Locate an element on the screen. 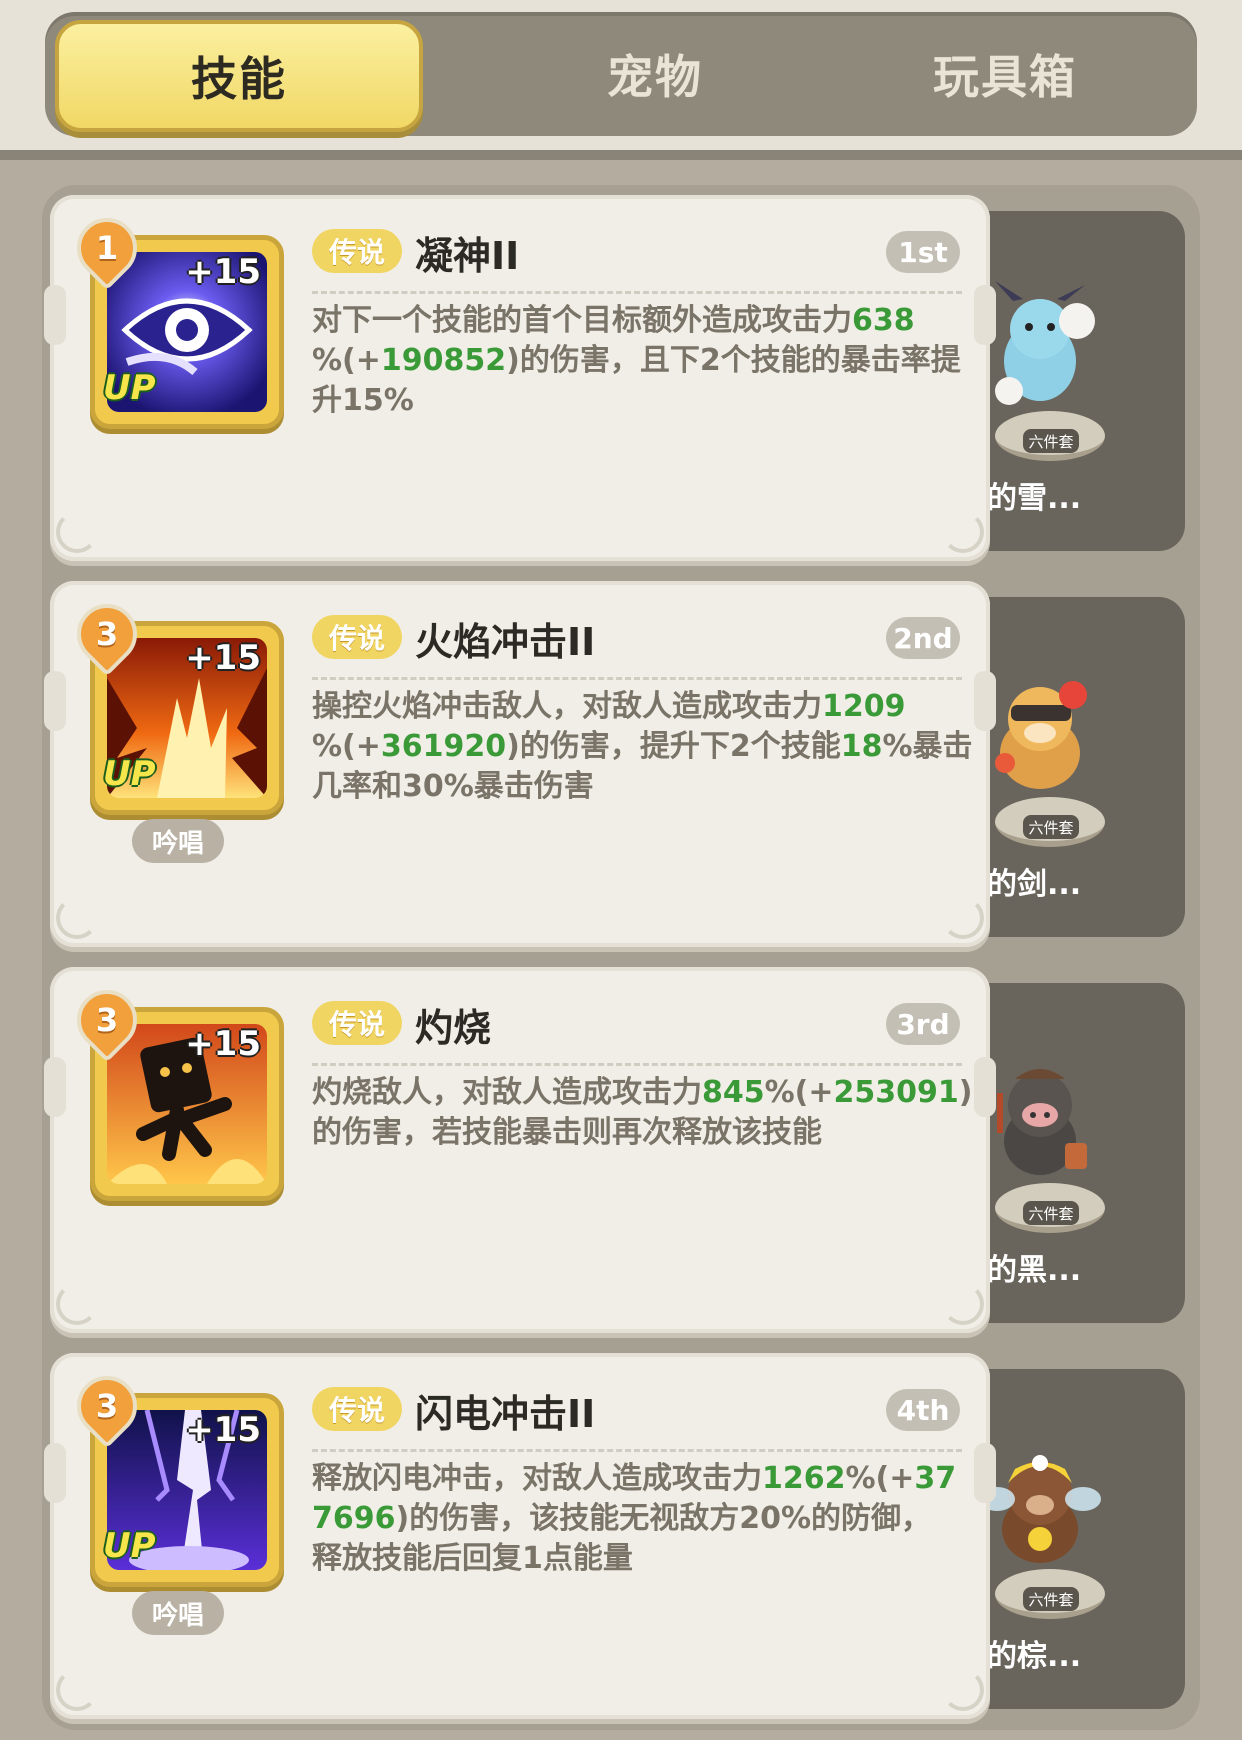 This screenshot has height=1740, width=1242. tab-toybox: 玩具箱 is located at coordinates (1005, 74).